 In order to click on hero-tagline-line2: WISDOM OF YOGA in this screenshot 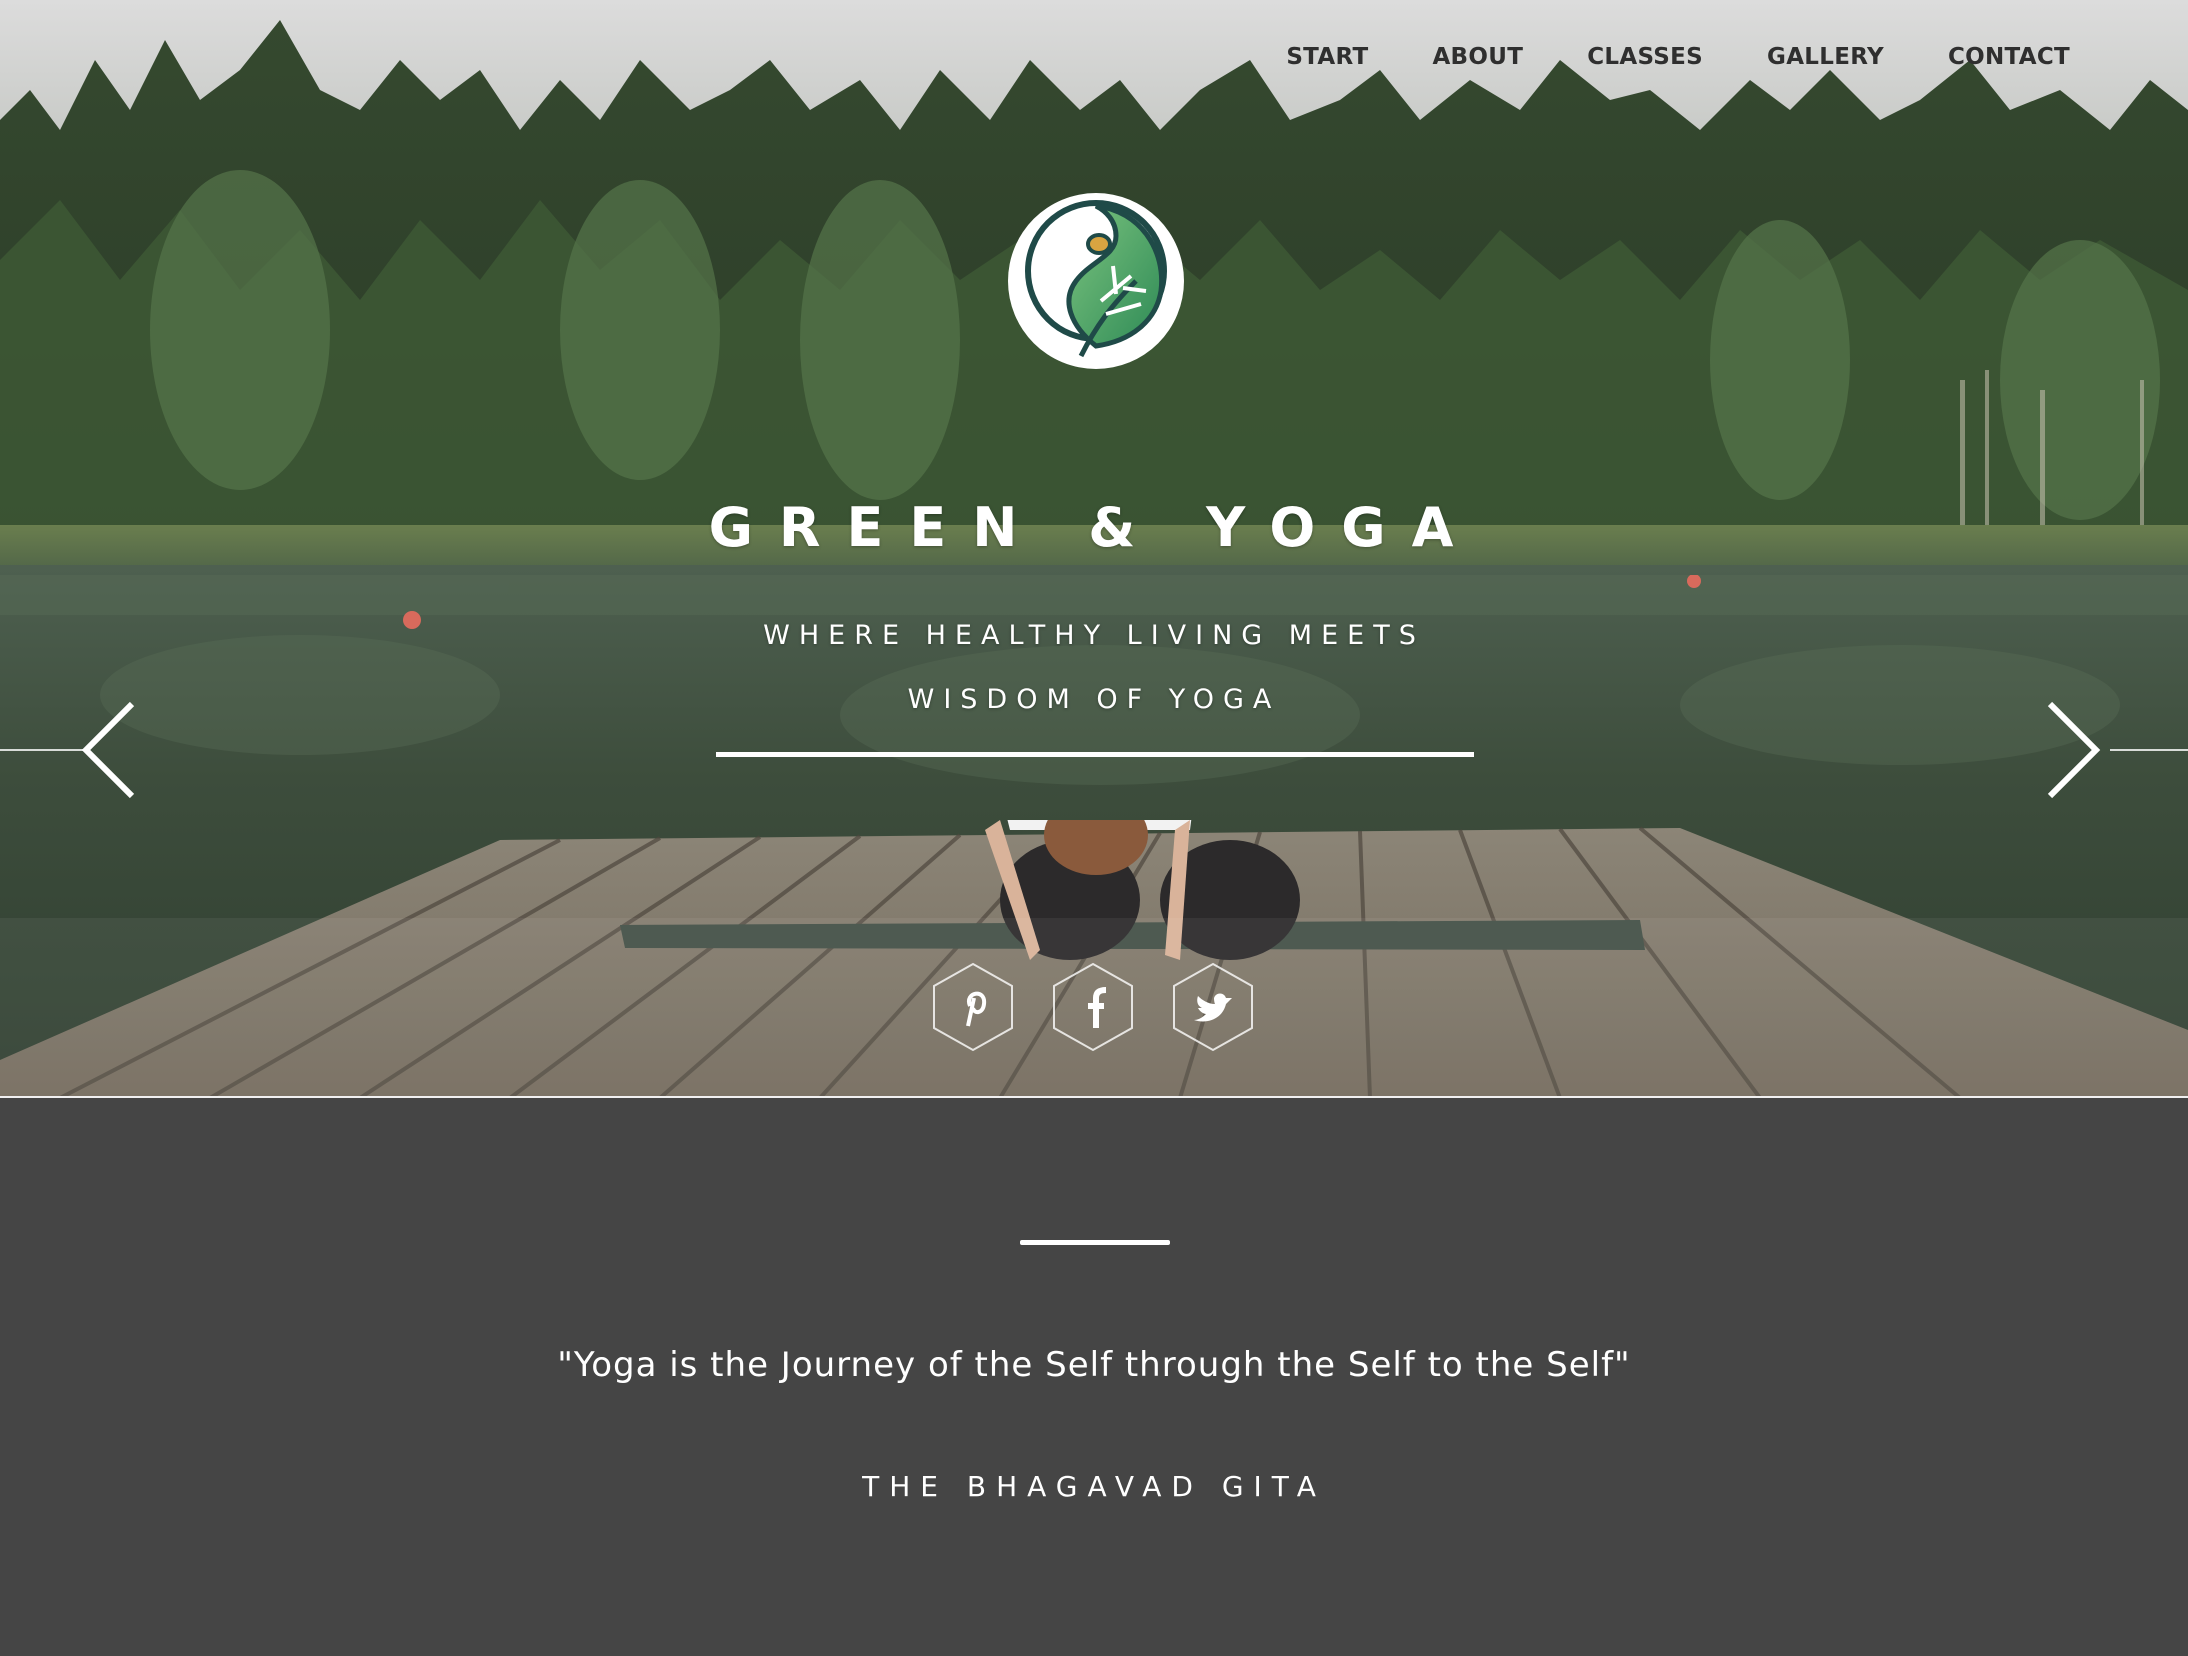, I will do `click(1094, 699)`.